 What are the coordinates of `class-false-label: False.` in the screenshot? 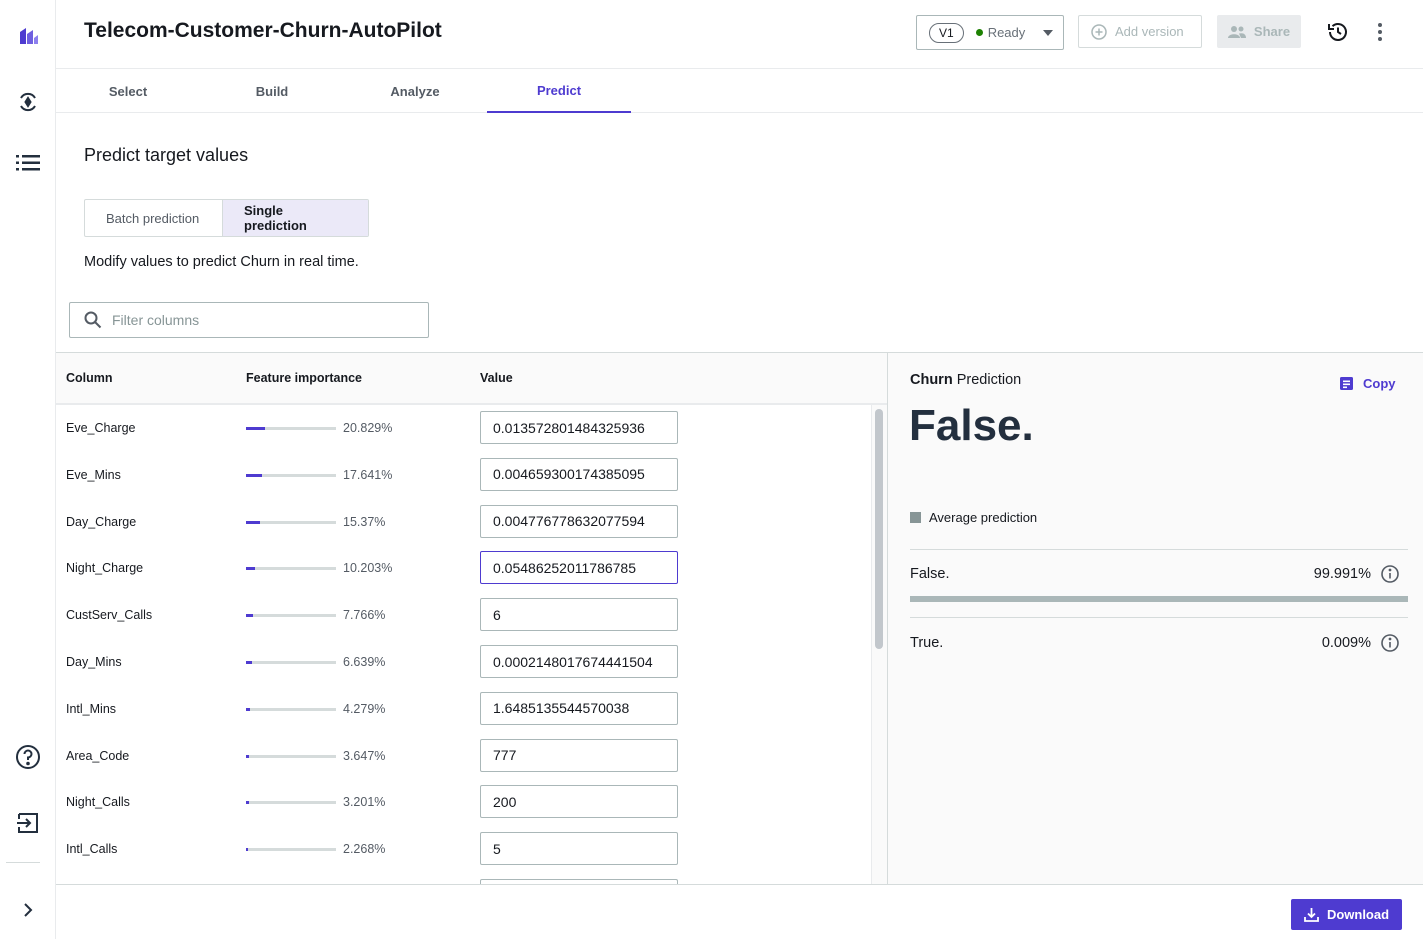 It's located at (930, 574).